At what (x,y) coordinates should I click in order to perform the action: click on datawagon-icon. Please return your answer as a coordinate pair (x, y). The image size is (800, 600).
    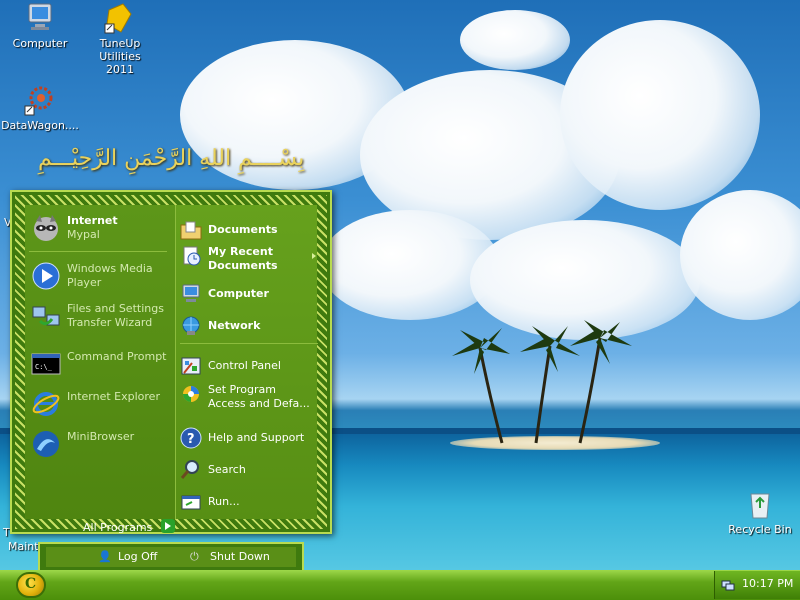
    Looking at the image, I should click on (40, 100).